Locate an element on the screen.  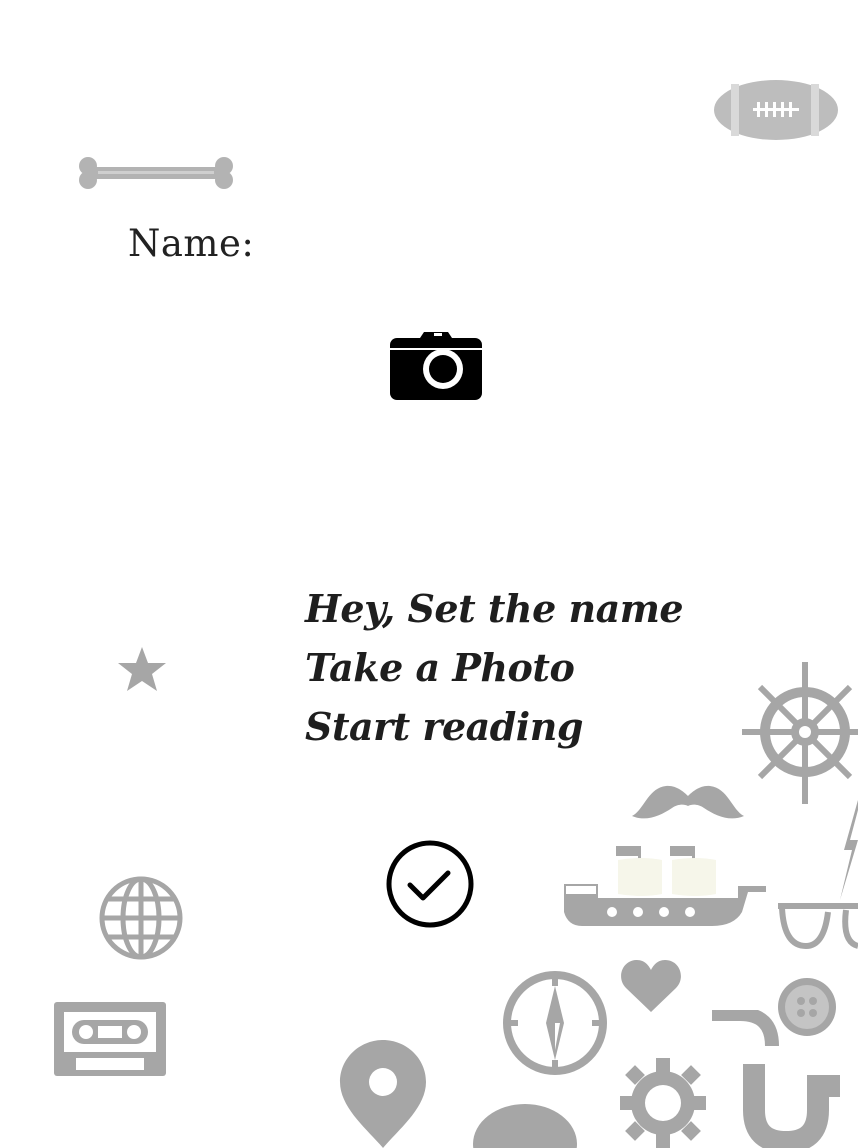
map-pin-icon is located at coordinates (383, 1093).